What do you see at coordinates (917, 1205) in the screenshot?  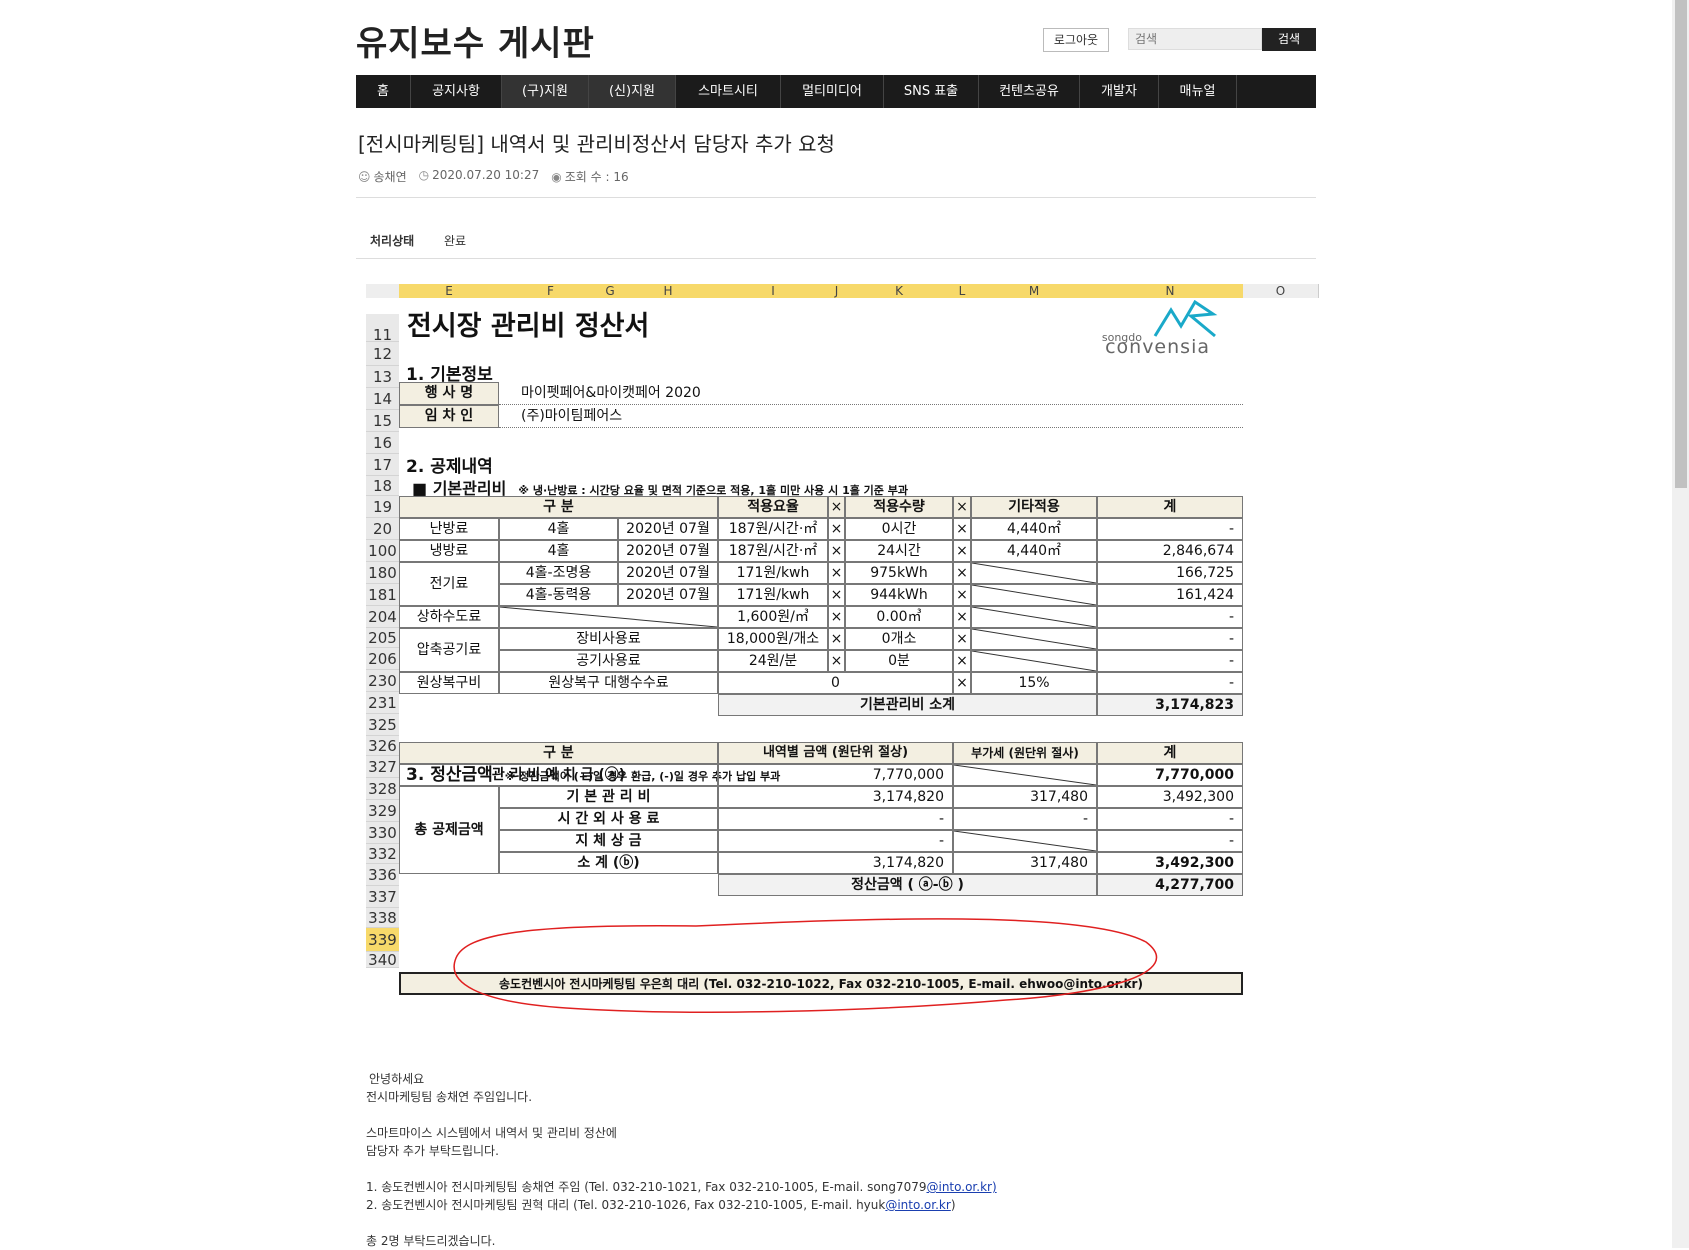 I see `email-link: @into.or.kr` at bounding box center [917, 1205].